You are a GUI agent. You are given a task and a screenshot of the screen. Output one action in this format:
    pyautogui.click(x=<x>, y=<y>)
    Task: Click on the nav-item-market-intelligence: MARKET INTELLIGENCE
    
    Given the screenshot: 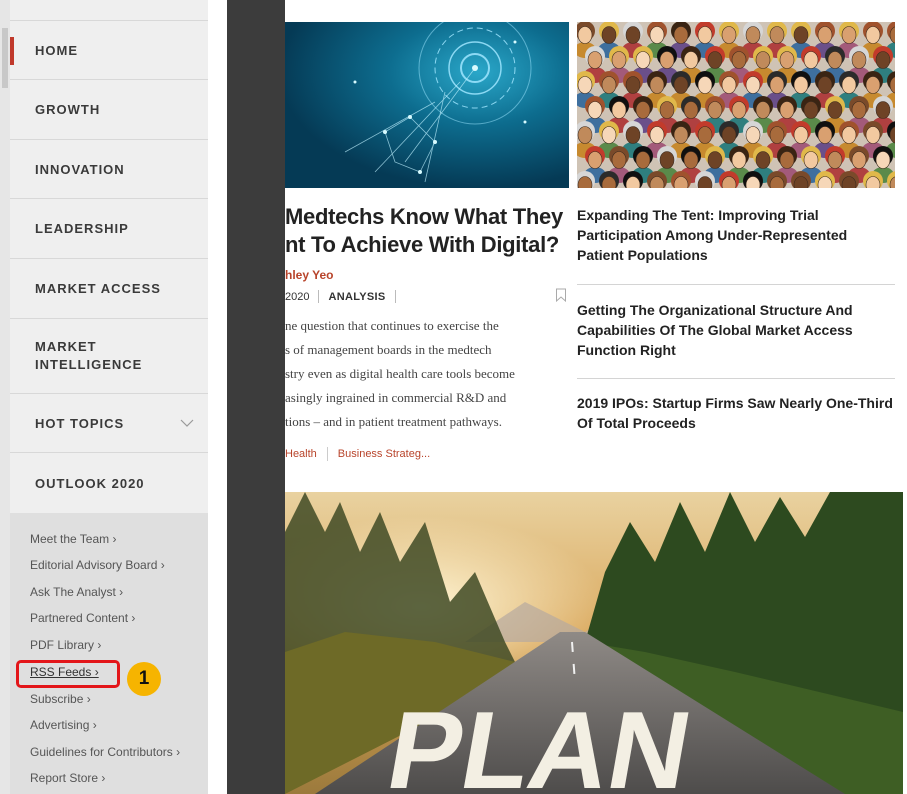 What is the action you would take?
    pyautogui.click(x=109, y=356)
    